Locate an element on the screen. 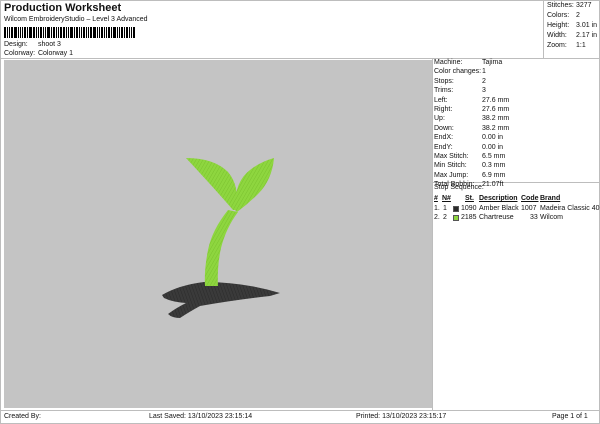 This screenshot has width=600, height=424. parameter-label: EndY: is located at coordinates (443, 147).